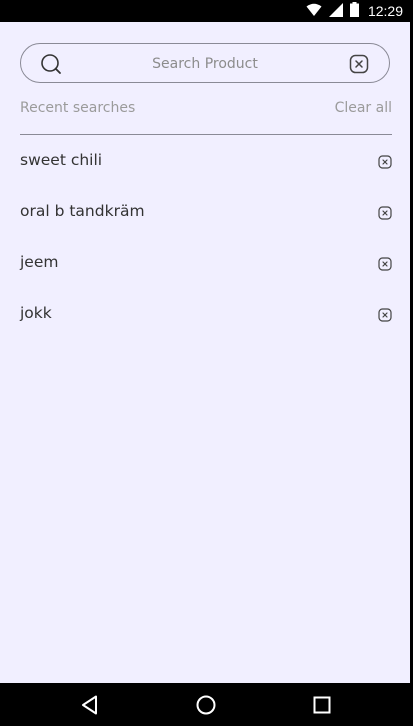 The height and width of the screenshot is (726, 413). What do you see at coordinates (363, 108) in the screenshot?
I see `clear-all-button: Clear all` at bounding box center [363, 108].